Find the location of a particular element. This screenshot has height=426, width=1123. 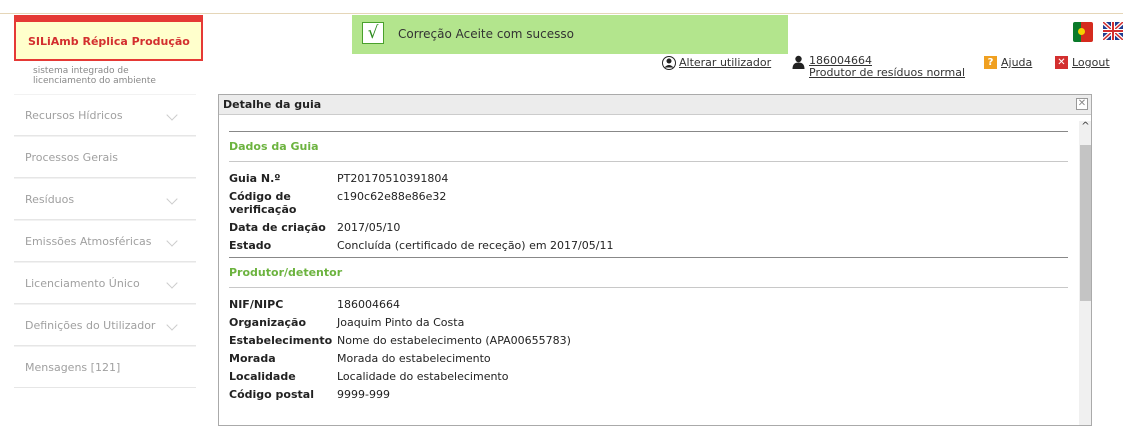

detail-label: Código de verificação is located at coordinates (263, 203).